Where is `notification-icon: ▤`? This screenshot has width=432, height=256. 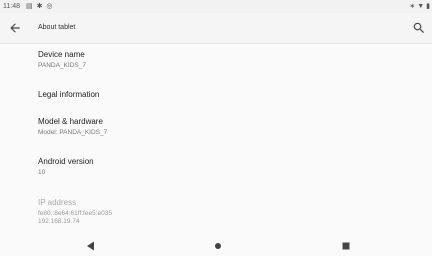
notification-icon: ▤ is located at coordinates (30, 6).